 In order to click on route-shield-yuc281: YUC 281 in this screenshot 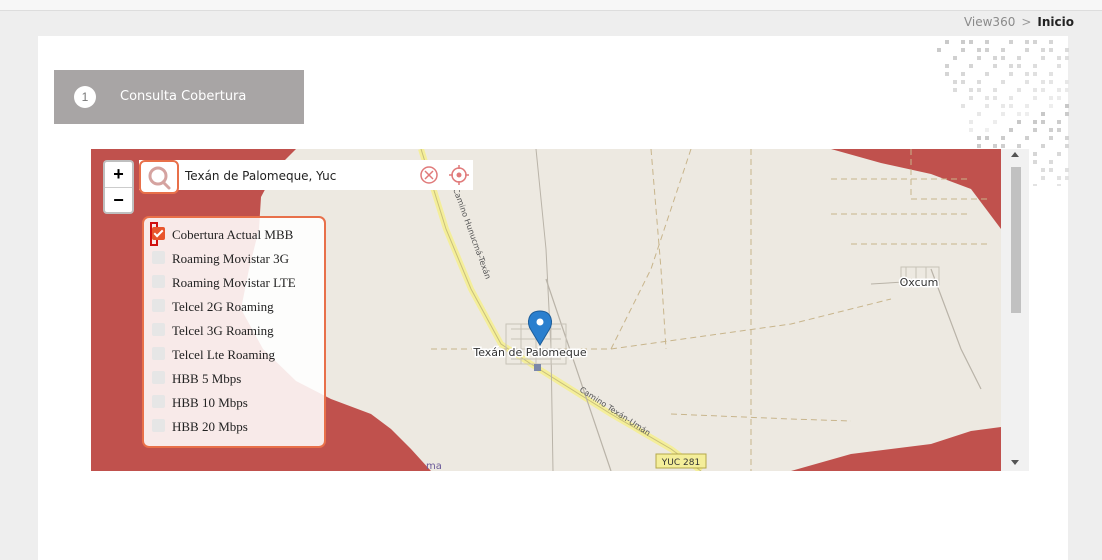, I will do `click(681, 461)`.